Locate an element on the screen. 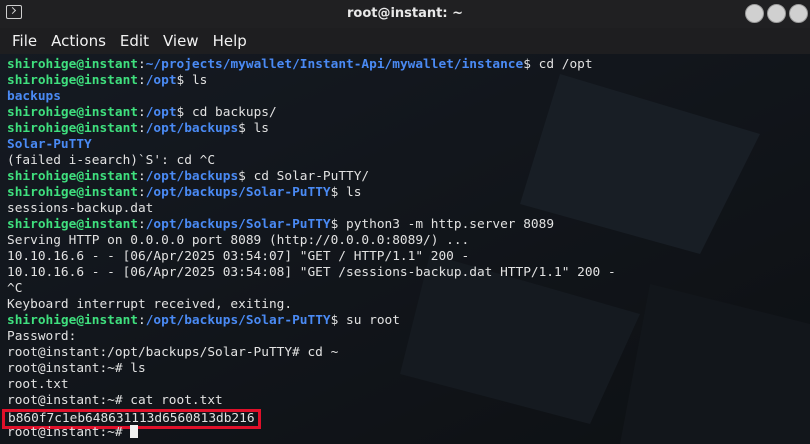 The image size is (810, 444). output-text: root@instant:~# cat root.txt is located at coordinates (115, 400).